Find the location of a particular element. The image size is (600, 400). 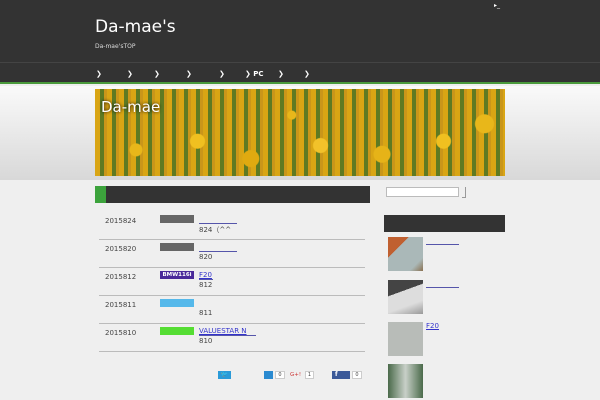

post-item: 2015824 824（^^ is located at coordinates (232, 226).